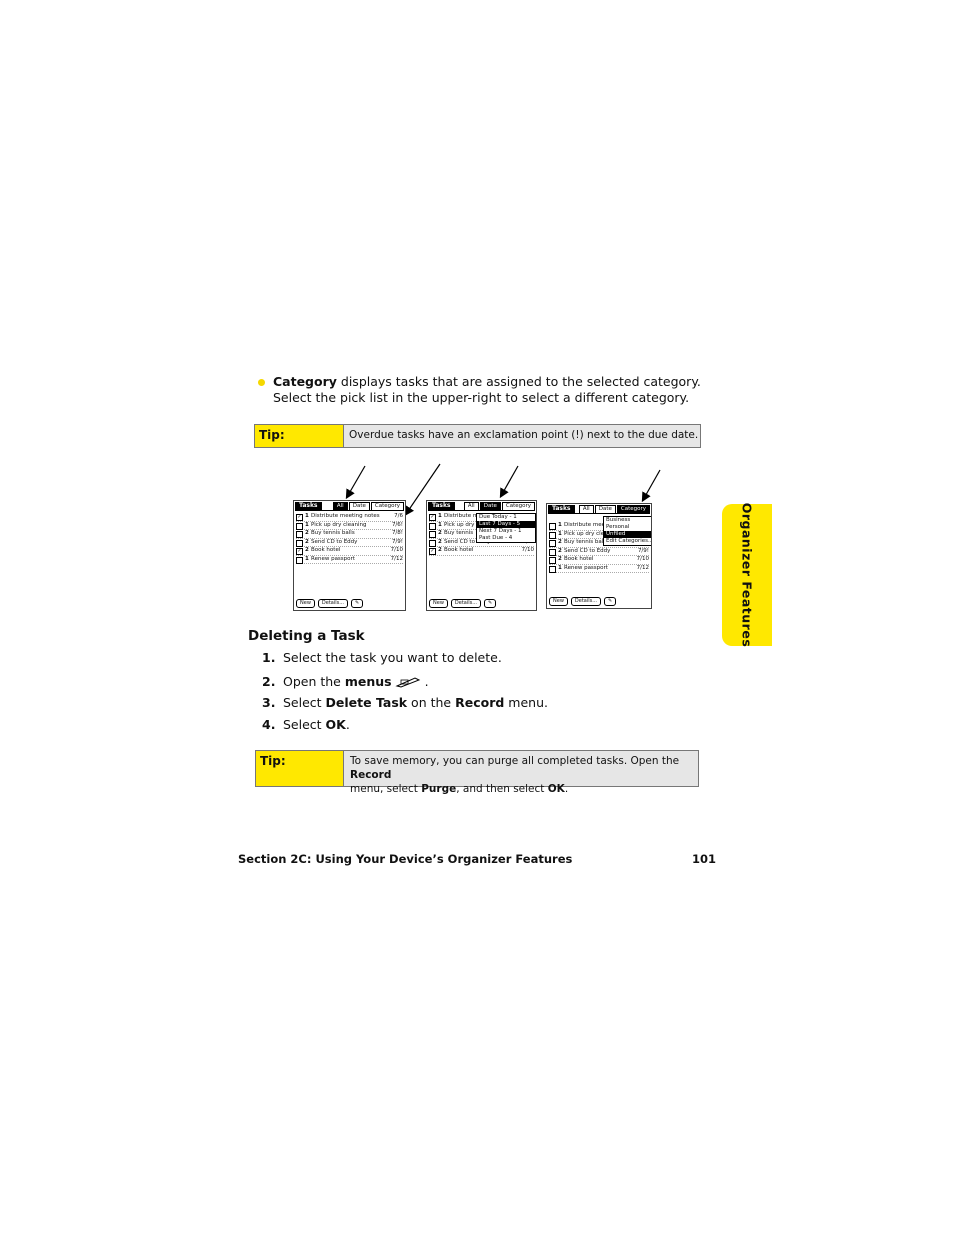 Image resolution: width=954 pixels, height=1235 pixels. What do you see at coordinates (349, 517) in the screenshot?
I see `task-row: ✓ 1 Distribute meeting notes 7/6` at bounding box center [349, 517].